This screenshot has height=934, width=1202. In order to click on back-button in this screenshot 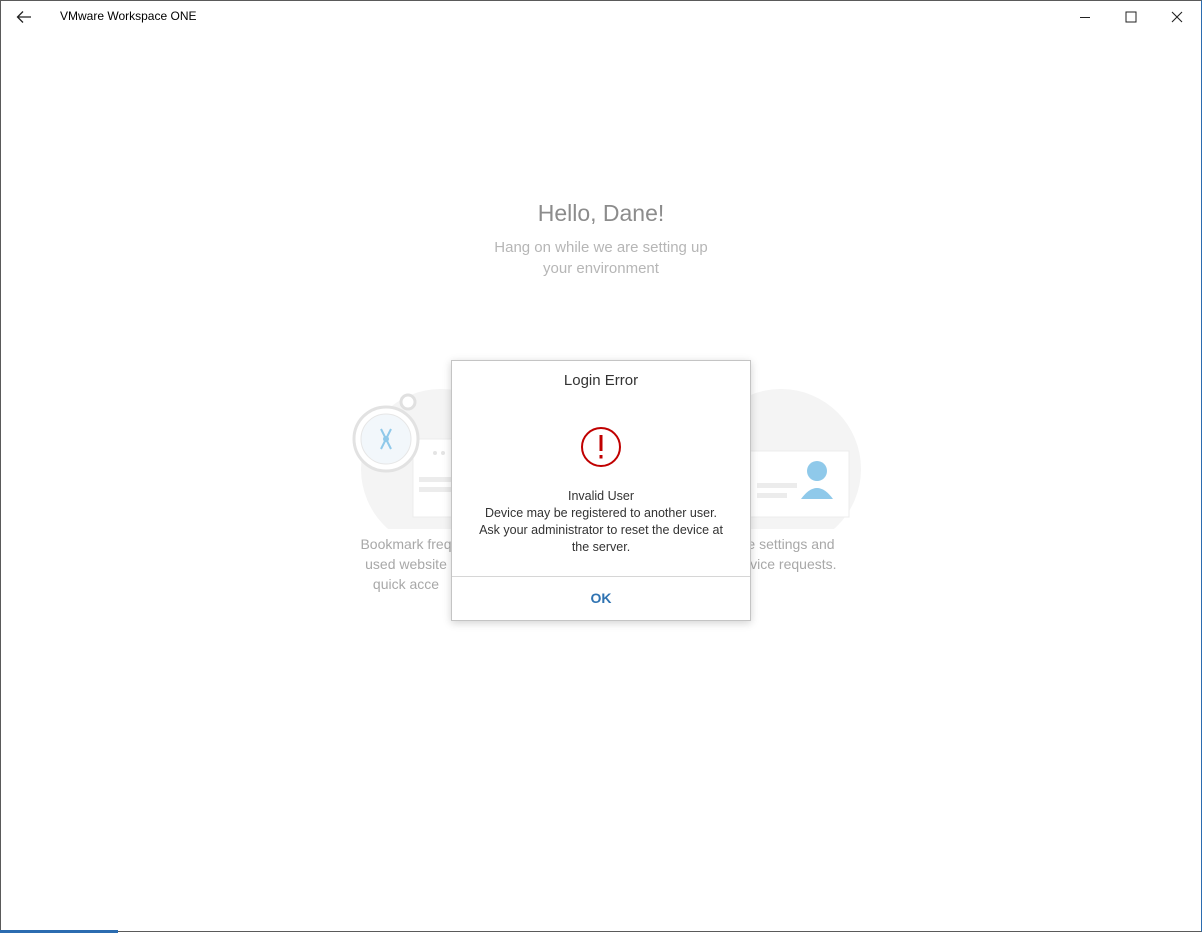, I will do `click(24, 17)`.